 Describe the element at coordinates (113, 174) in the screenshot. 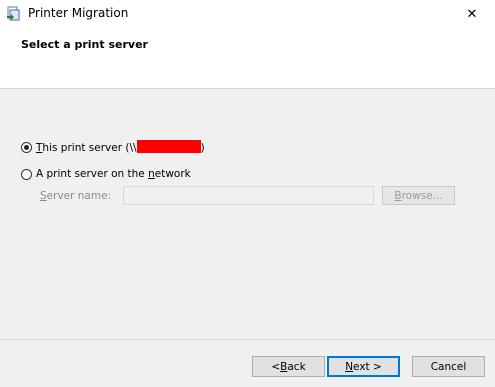

I see `network-print-server-label: A print server on the network` at that location.